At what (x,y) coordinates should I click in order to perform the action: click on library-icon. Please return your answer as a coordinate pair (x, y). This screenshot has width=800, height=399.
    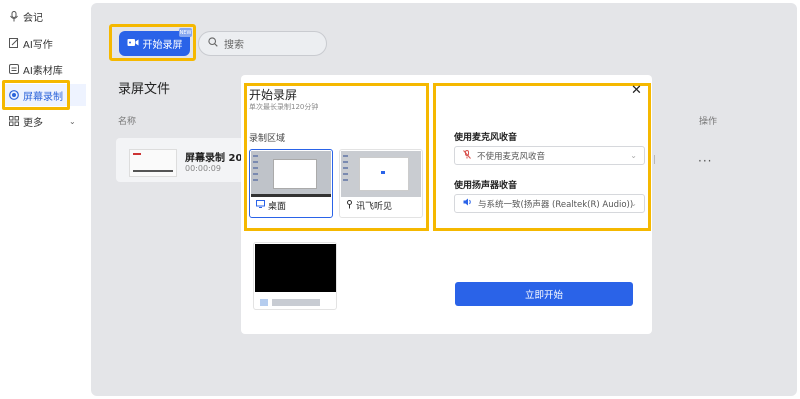
    Looking at the image, I should click on (13, 69).